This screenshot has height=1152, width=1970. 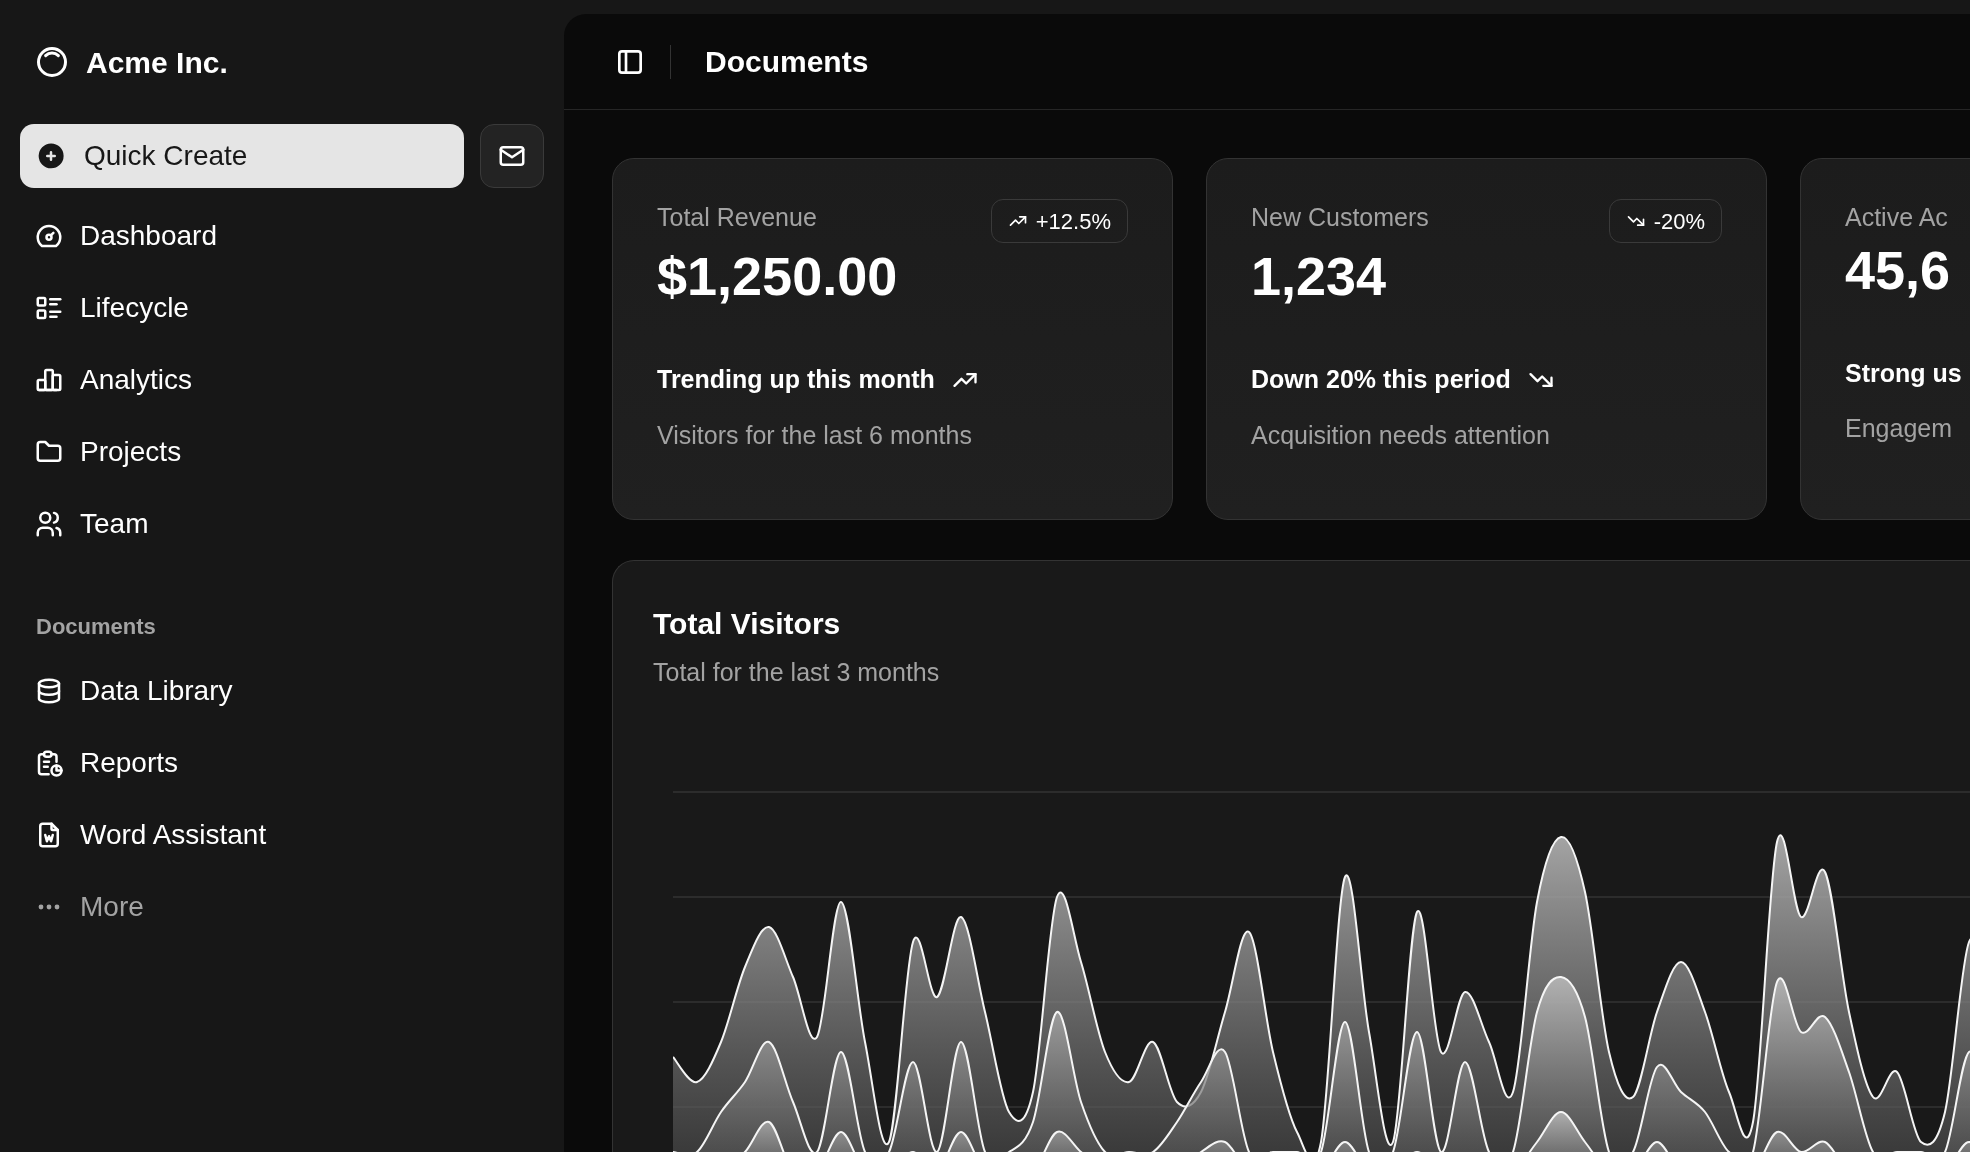 What do you see at coordinates (737, 217) in the screenshot?
I see `stat-label: Total Revenue` at bounding box center [737, 217].